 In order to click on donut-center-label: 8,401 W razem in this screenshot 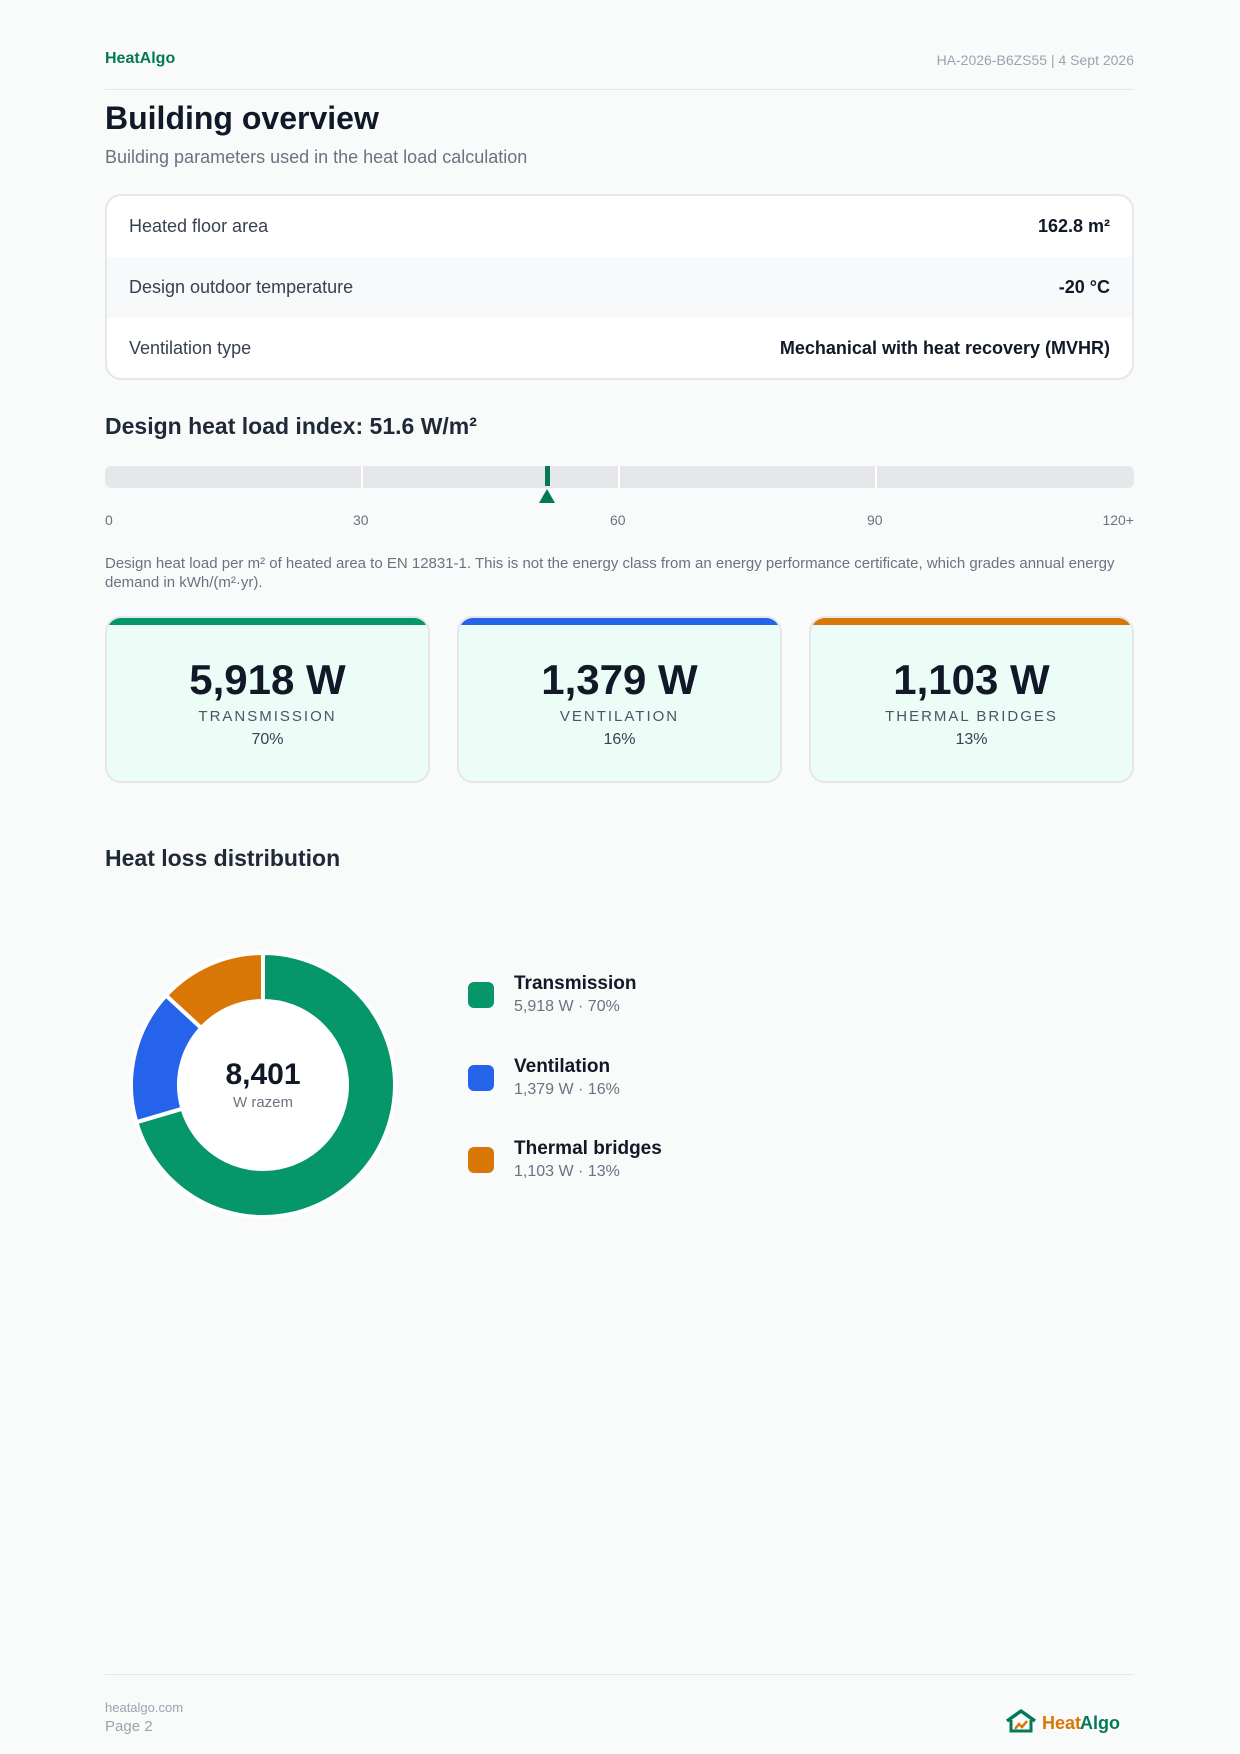, I will do `click(263, 1084)`.